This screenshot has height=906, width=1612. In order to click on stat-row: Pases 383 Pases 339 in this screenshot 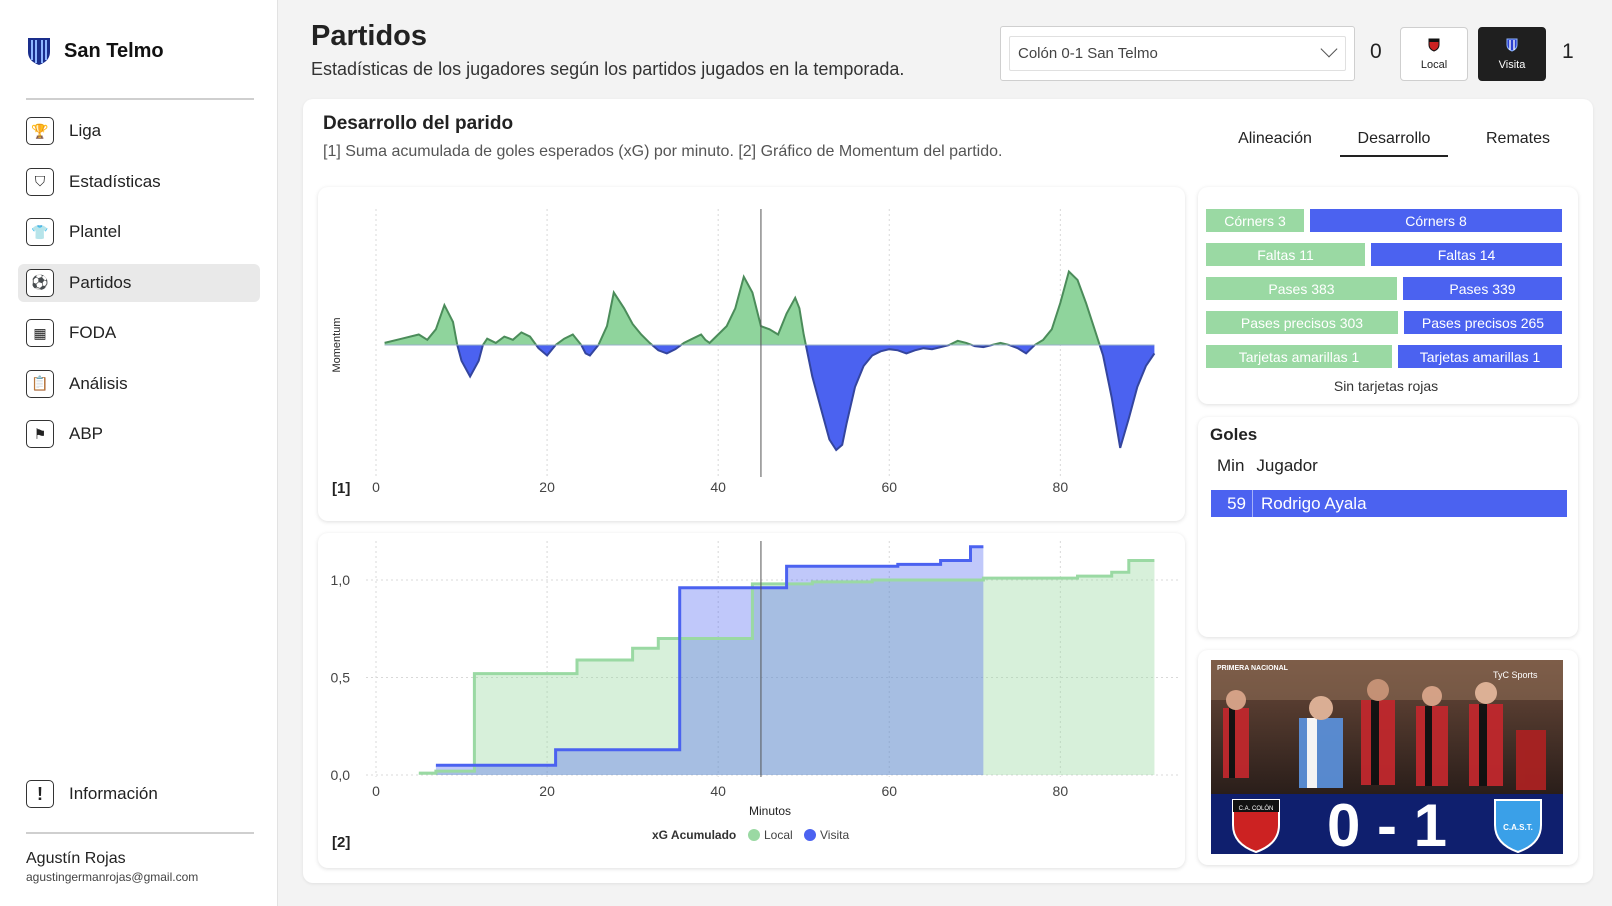, I will do `click(1384, 288)`.